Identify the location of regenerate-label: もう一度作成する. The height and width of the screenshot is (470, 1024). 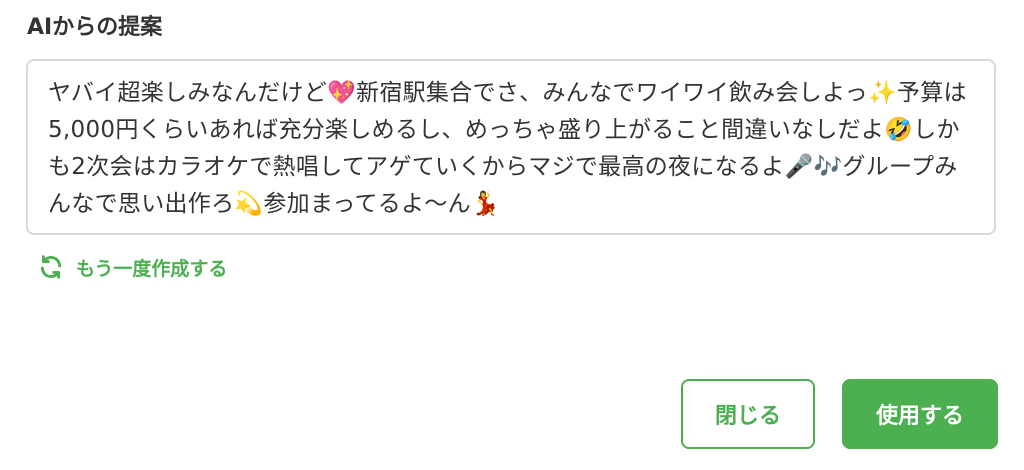
(152, 268).